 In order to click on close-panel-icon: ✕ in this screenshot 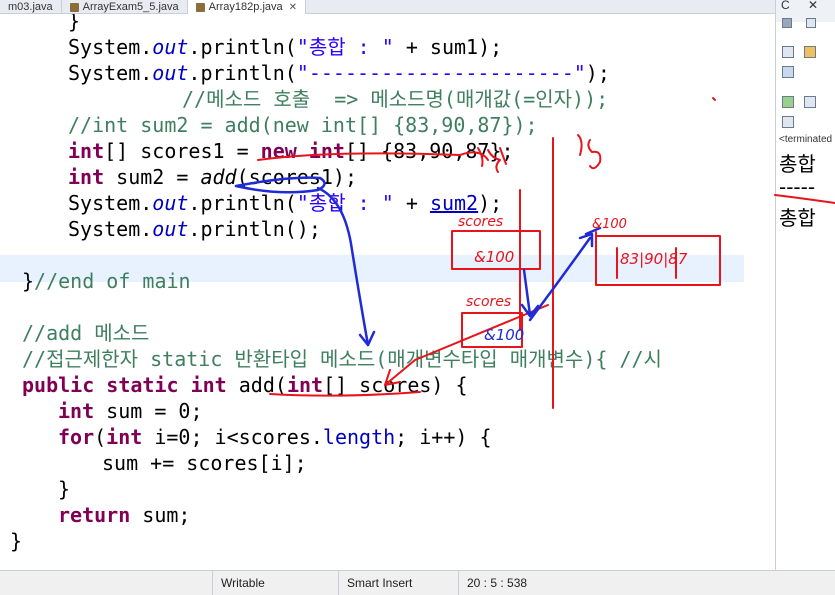, I will do `click(813, 6)`.